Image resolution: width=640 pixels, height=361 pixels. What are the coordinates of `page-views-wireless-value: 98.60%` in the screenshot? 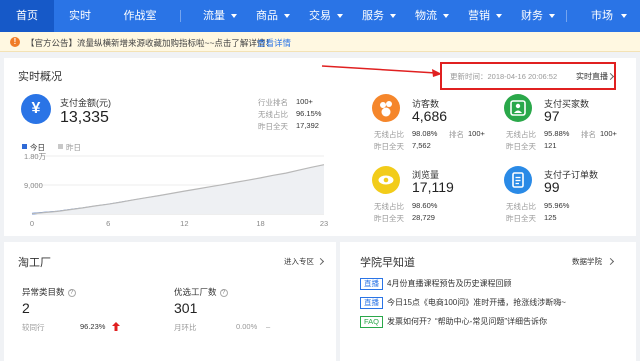 It's located at (425, 205).